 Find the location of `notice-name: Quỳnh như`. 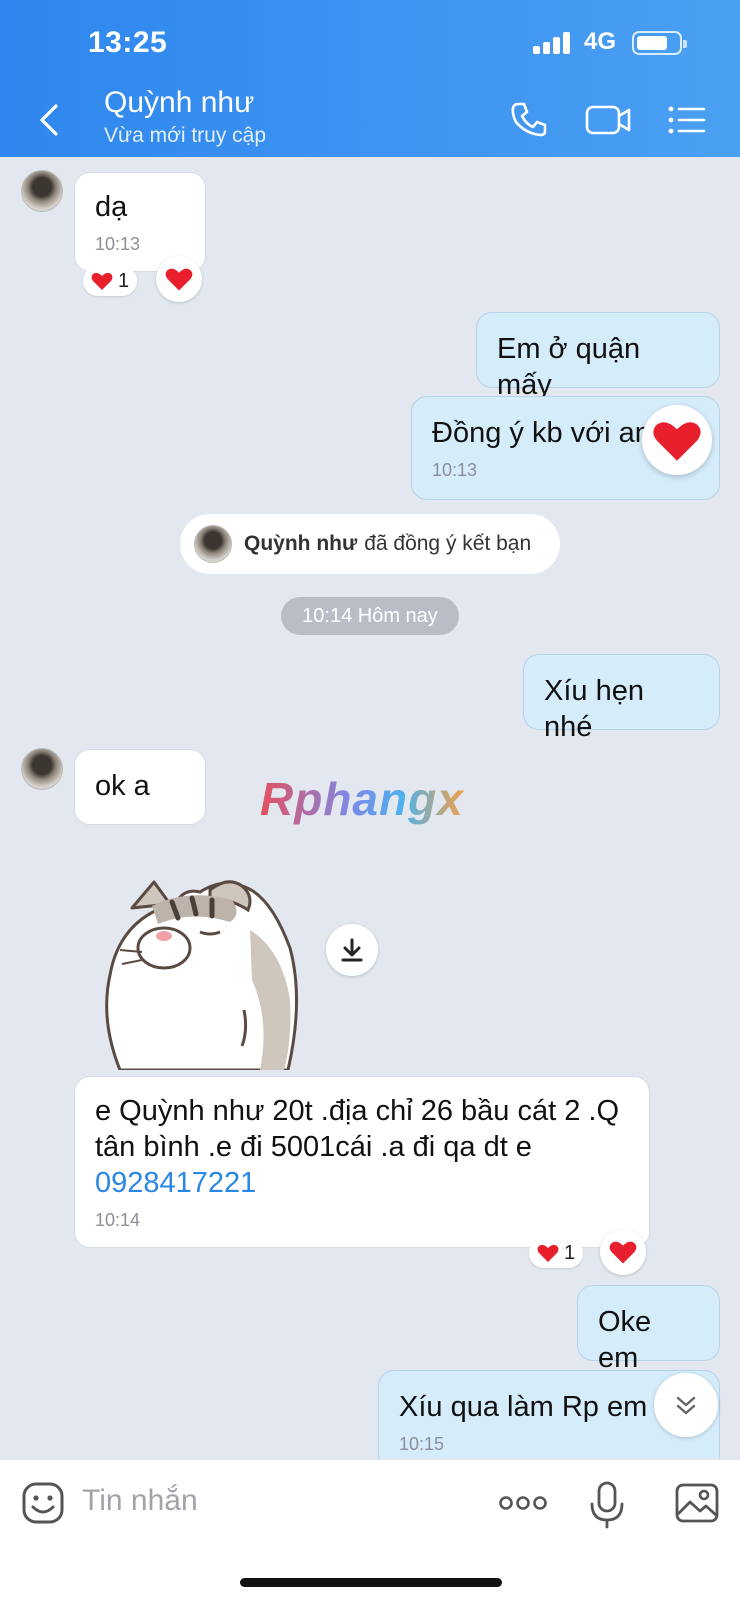

notice-name: Quỳnh như is located at coordinates (301, 543).